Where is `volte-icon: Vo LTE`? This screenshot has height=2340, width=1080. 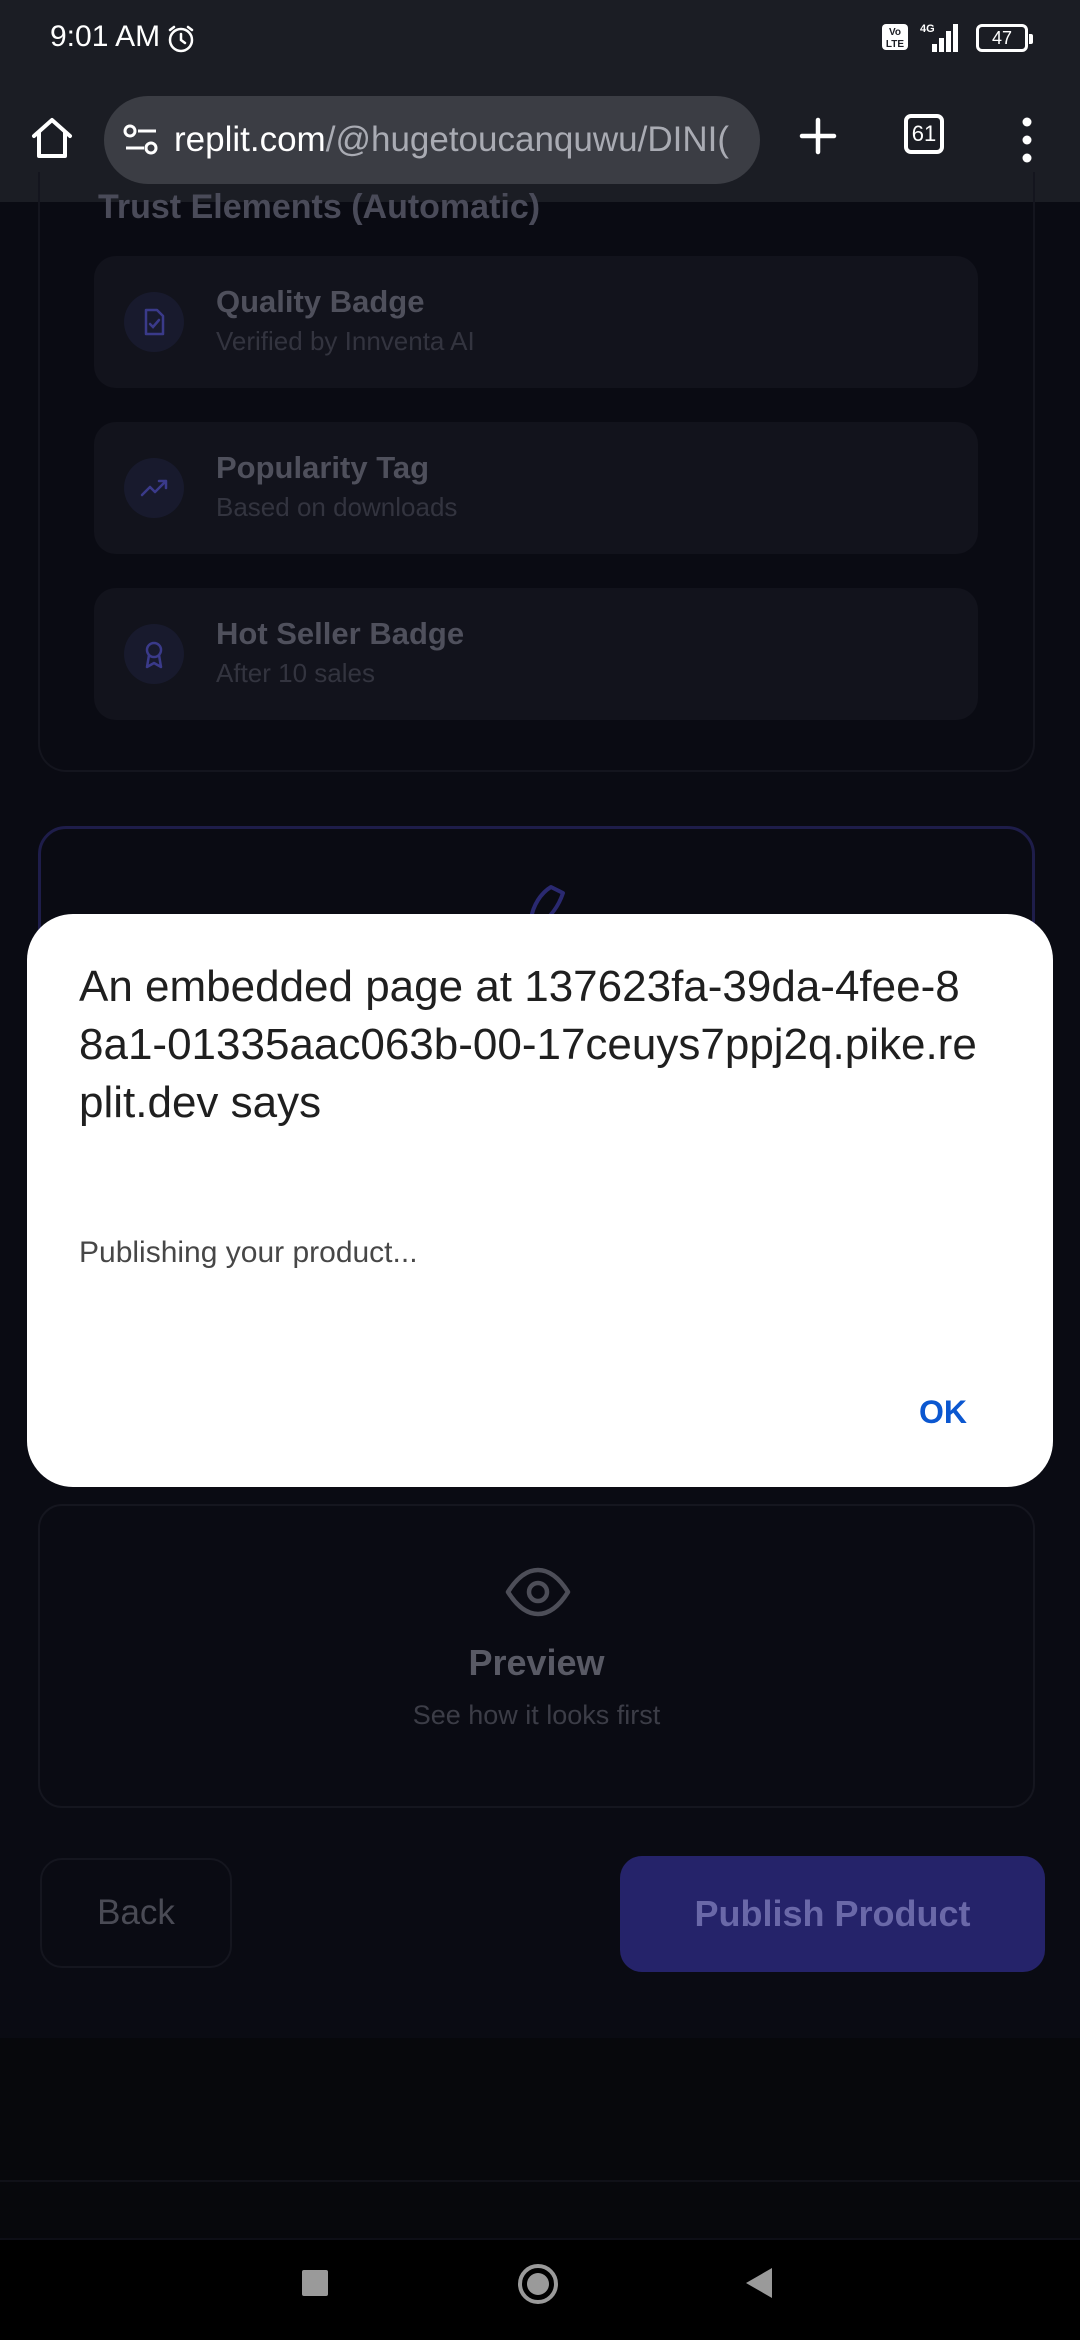
volte-icon: Vo LTE is located at coordinates (895, 37).